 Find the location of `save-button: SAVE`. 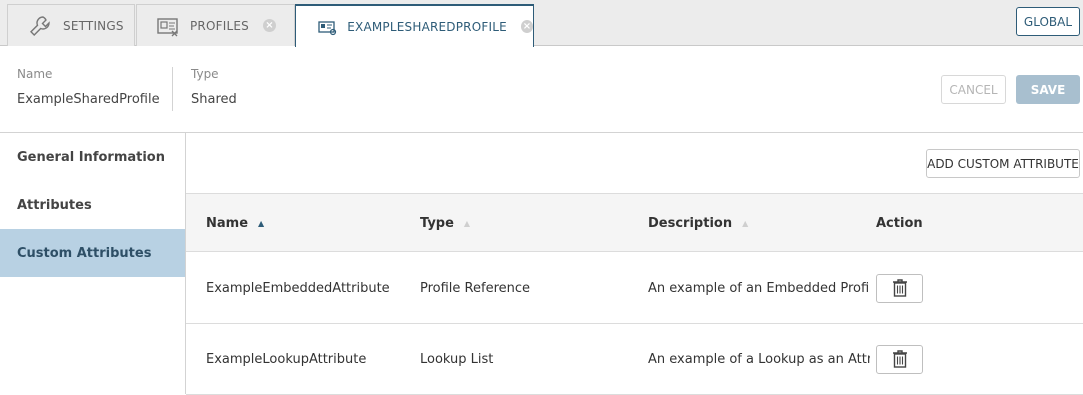

save-button: SAVE is located at coordinates (1048, 89).